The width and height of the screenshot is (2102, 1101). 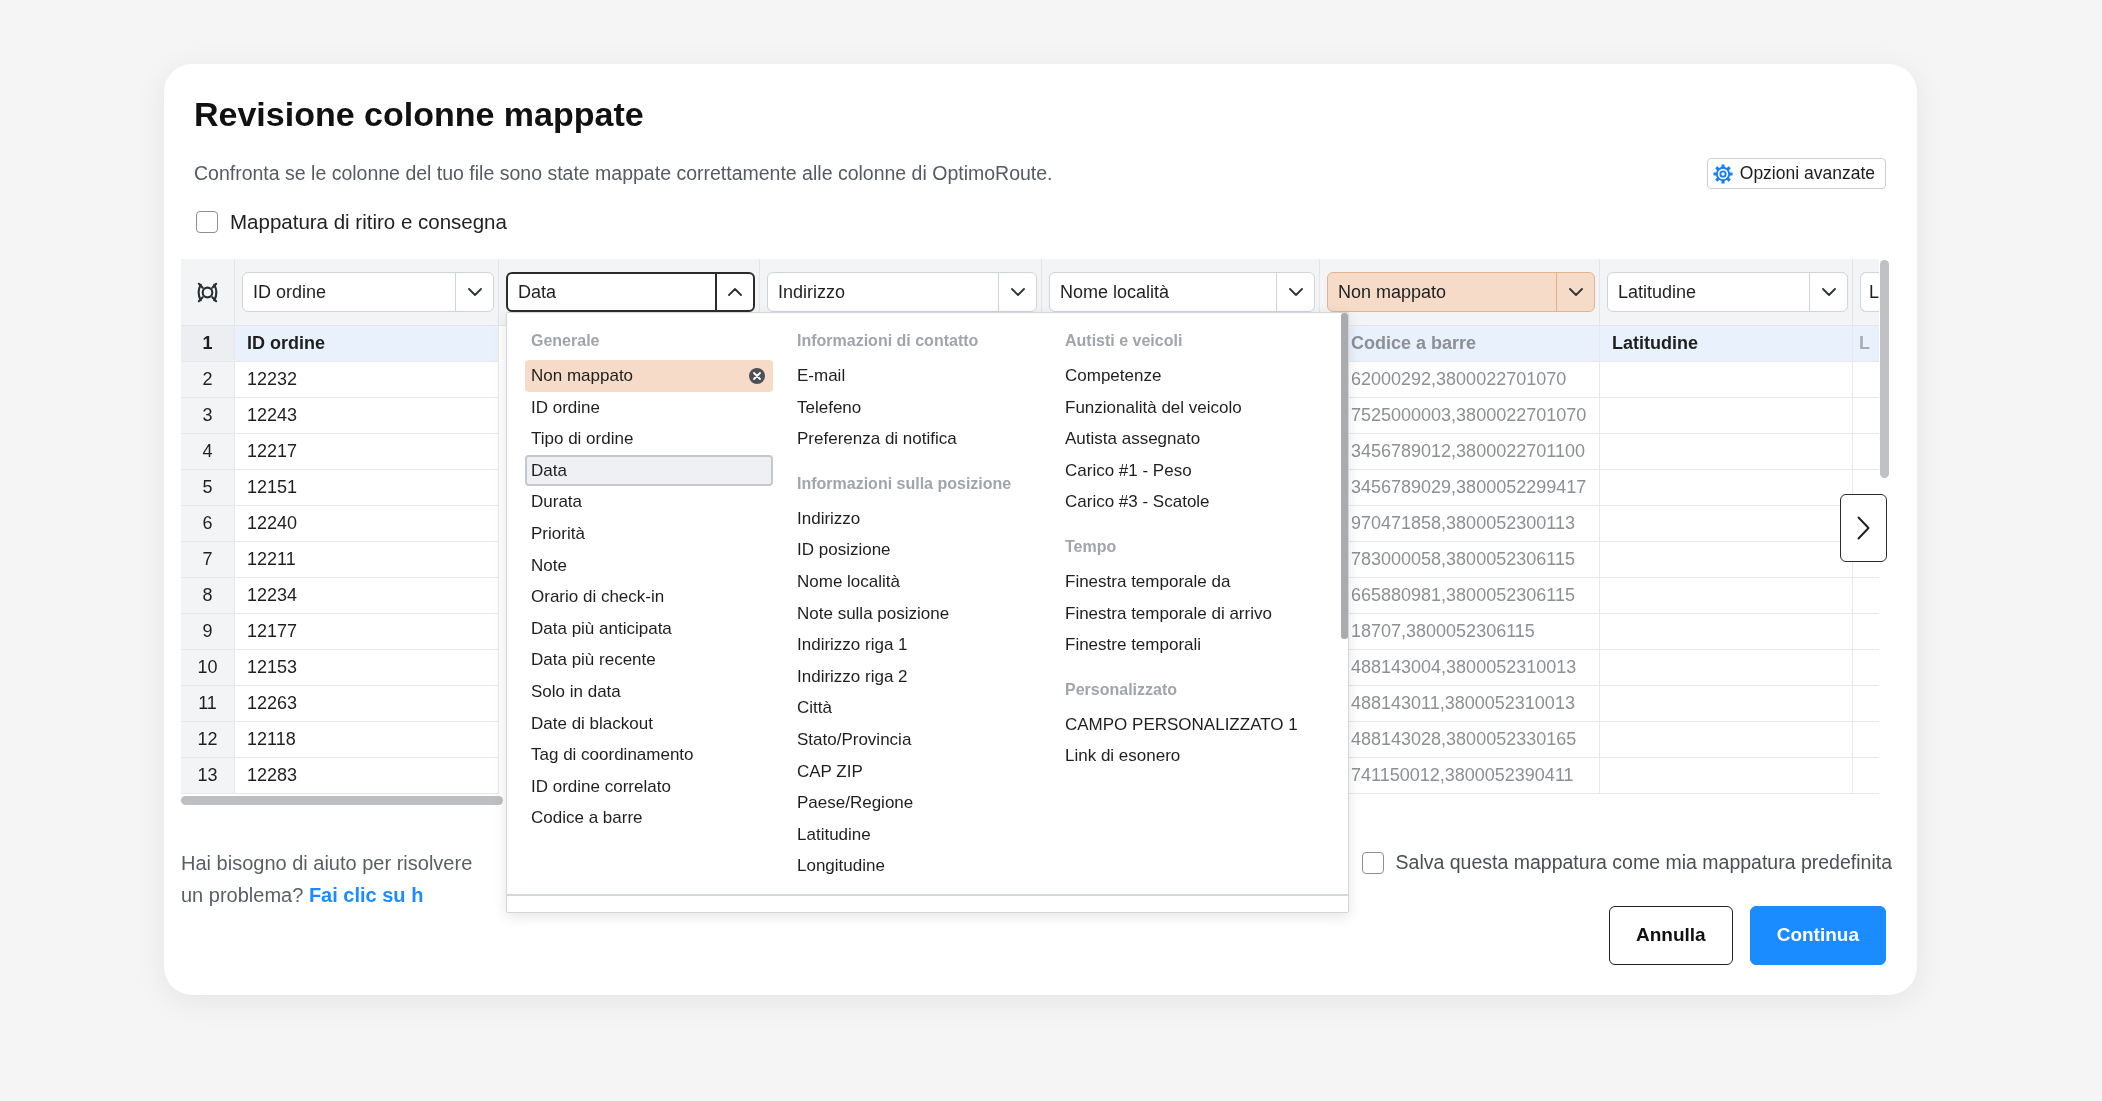 What do you see at coordinates (916, 676) in the screenshot?
I see `menu-option: Indirizzo riga 2` at bounding box center [916, 676].